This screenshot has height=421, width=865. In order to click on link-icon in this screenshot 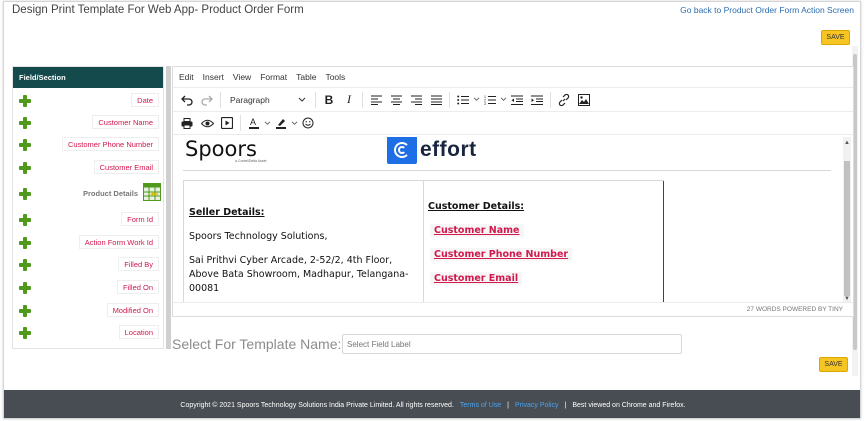, I will do `click(564, 100)`.